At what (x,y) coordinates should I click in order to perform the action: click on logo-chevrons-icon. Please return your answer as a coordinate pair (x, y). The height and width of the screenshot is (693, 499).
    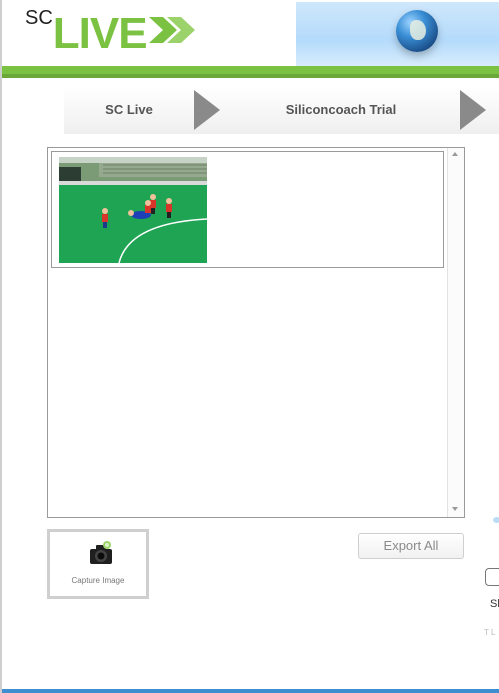
    Looking at the image, I should click on (173, 32).